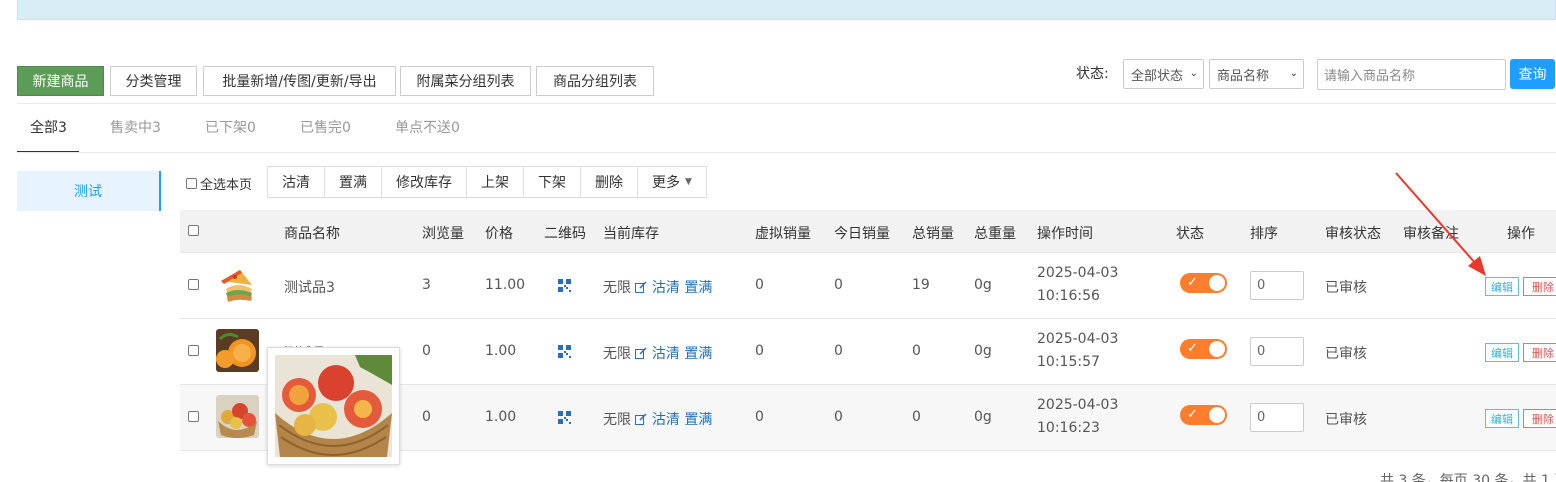 This screenshot has width=1556, height=482. Describe the element at coordinates (1468, 477) in the screenshot. I see `pagination-info: 共 3 条，每页 30 条，共 1 页` at that location.